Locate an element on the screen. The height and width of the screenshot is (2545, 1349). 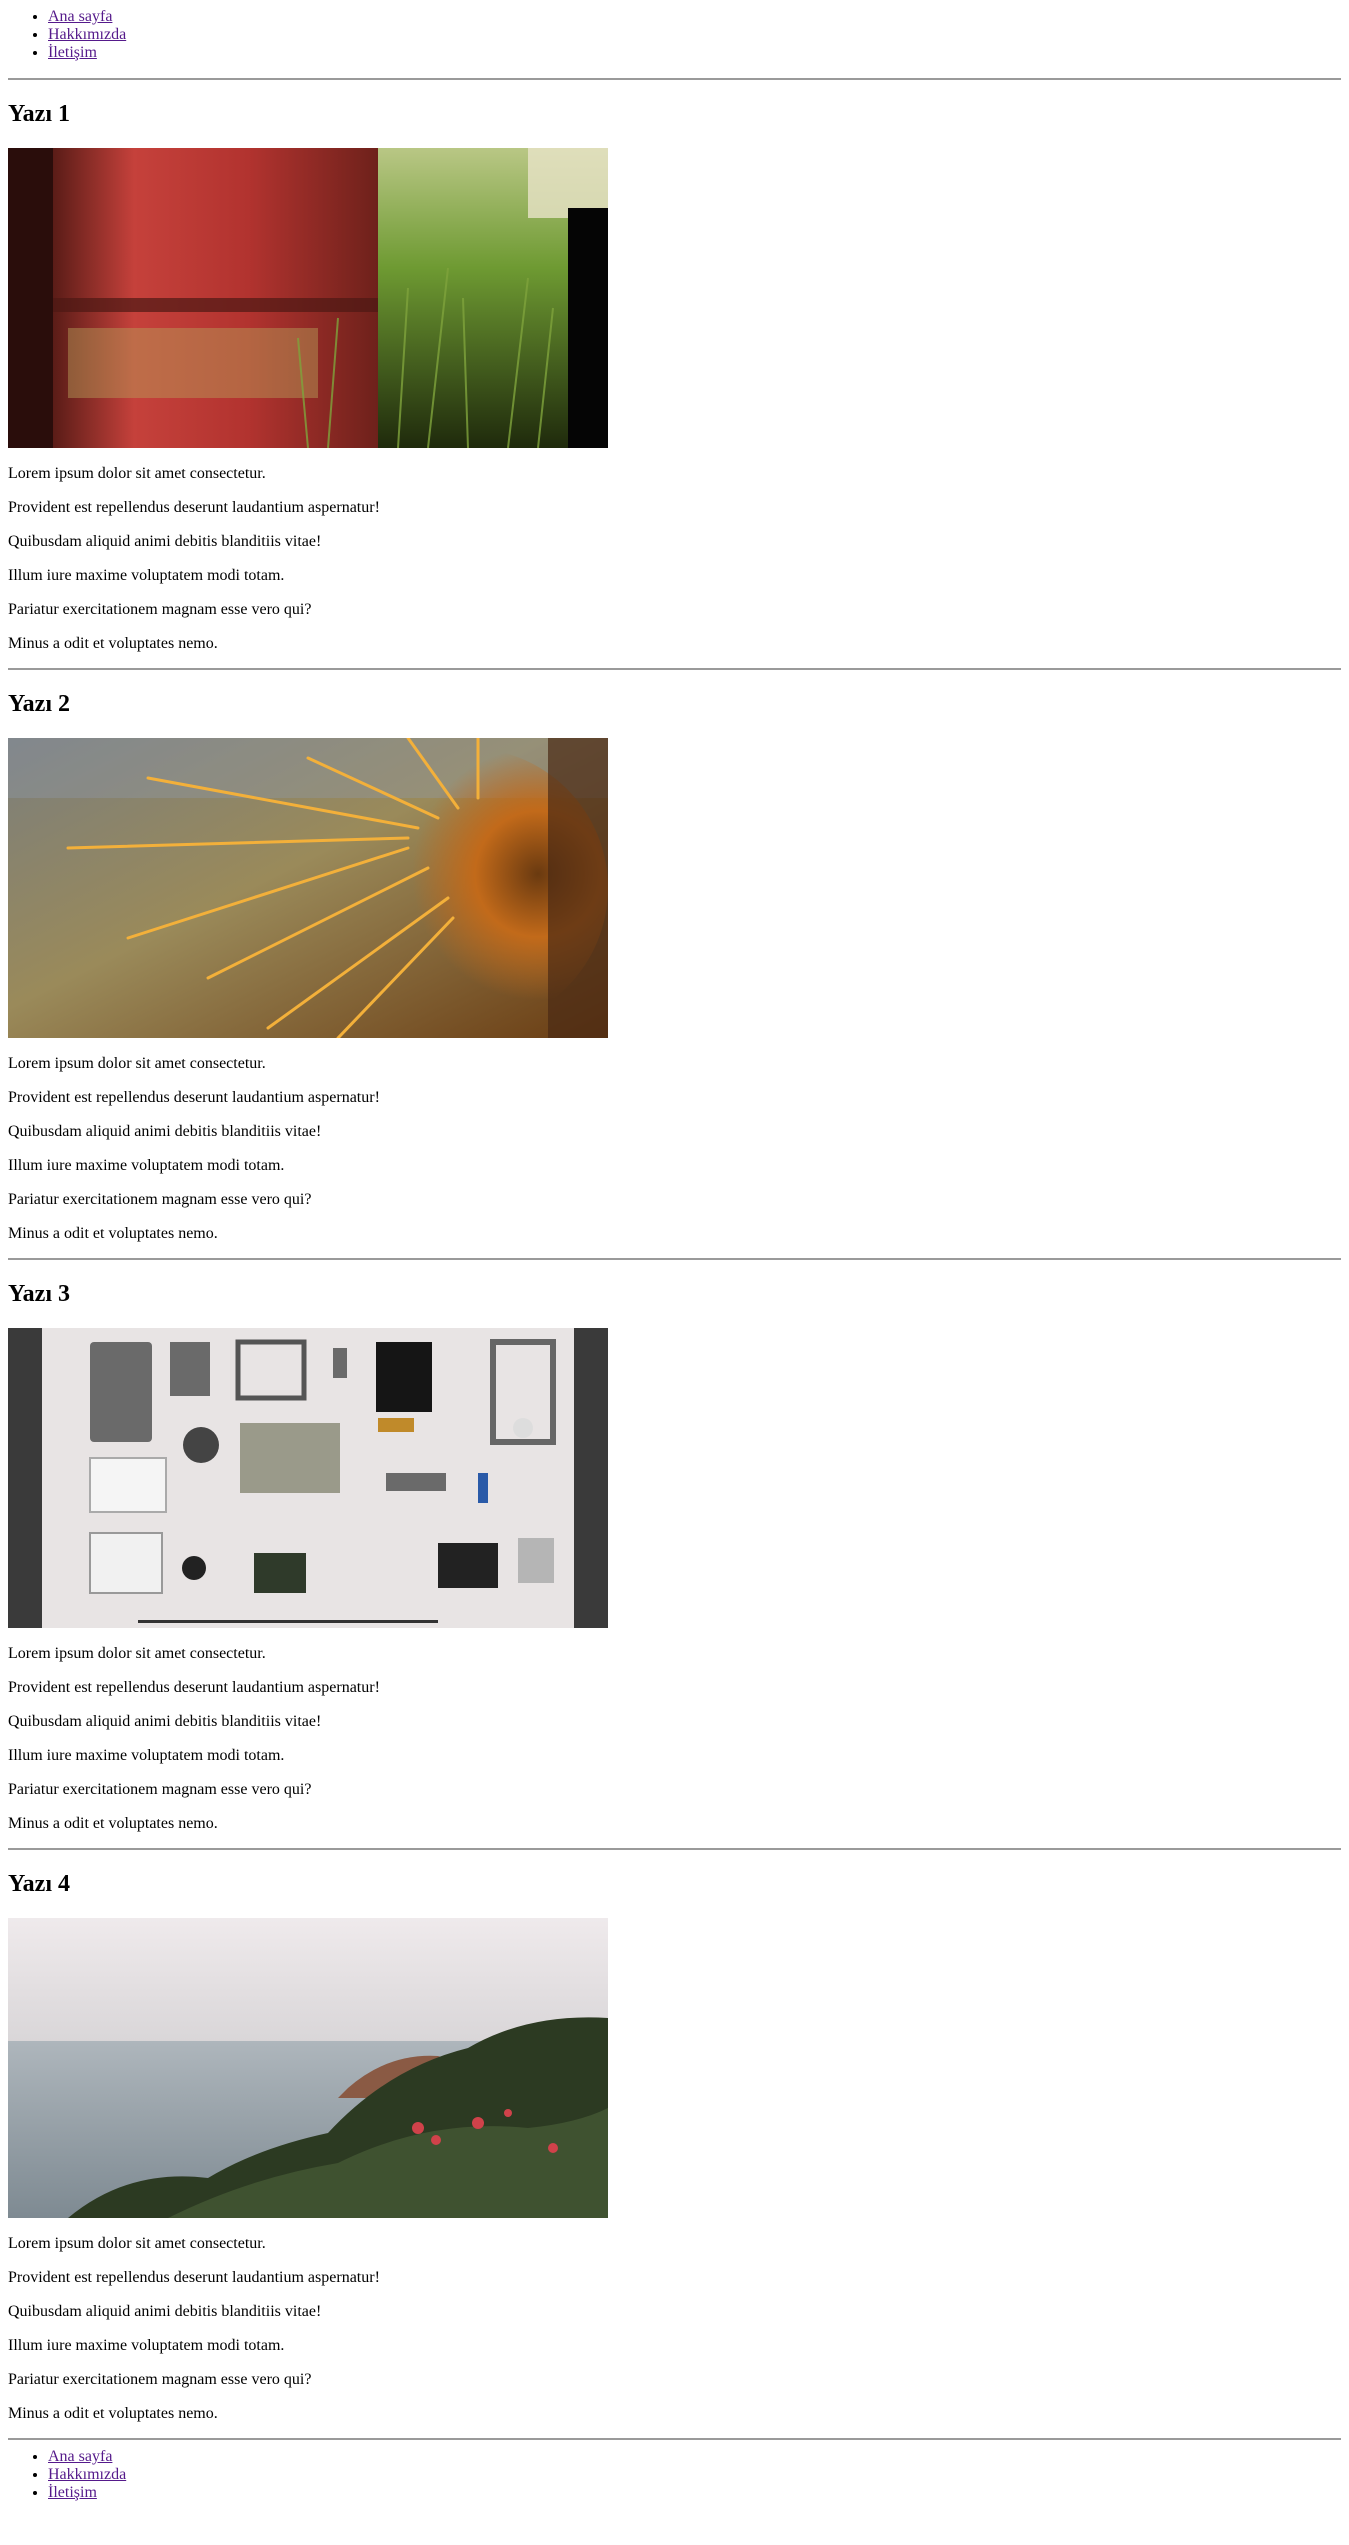
footer-nav: Ana sayfa Hakkımızda İletişim is located at coordinates (674, 2471).